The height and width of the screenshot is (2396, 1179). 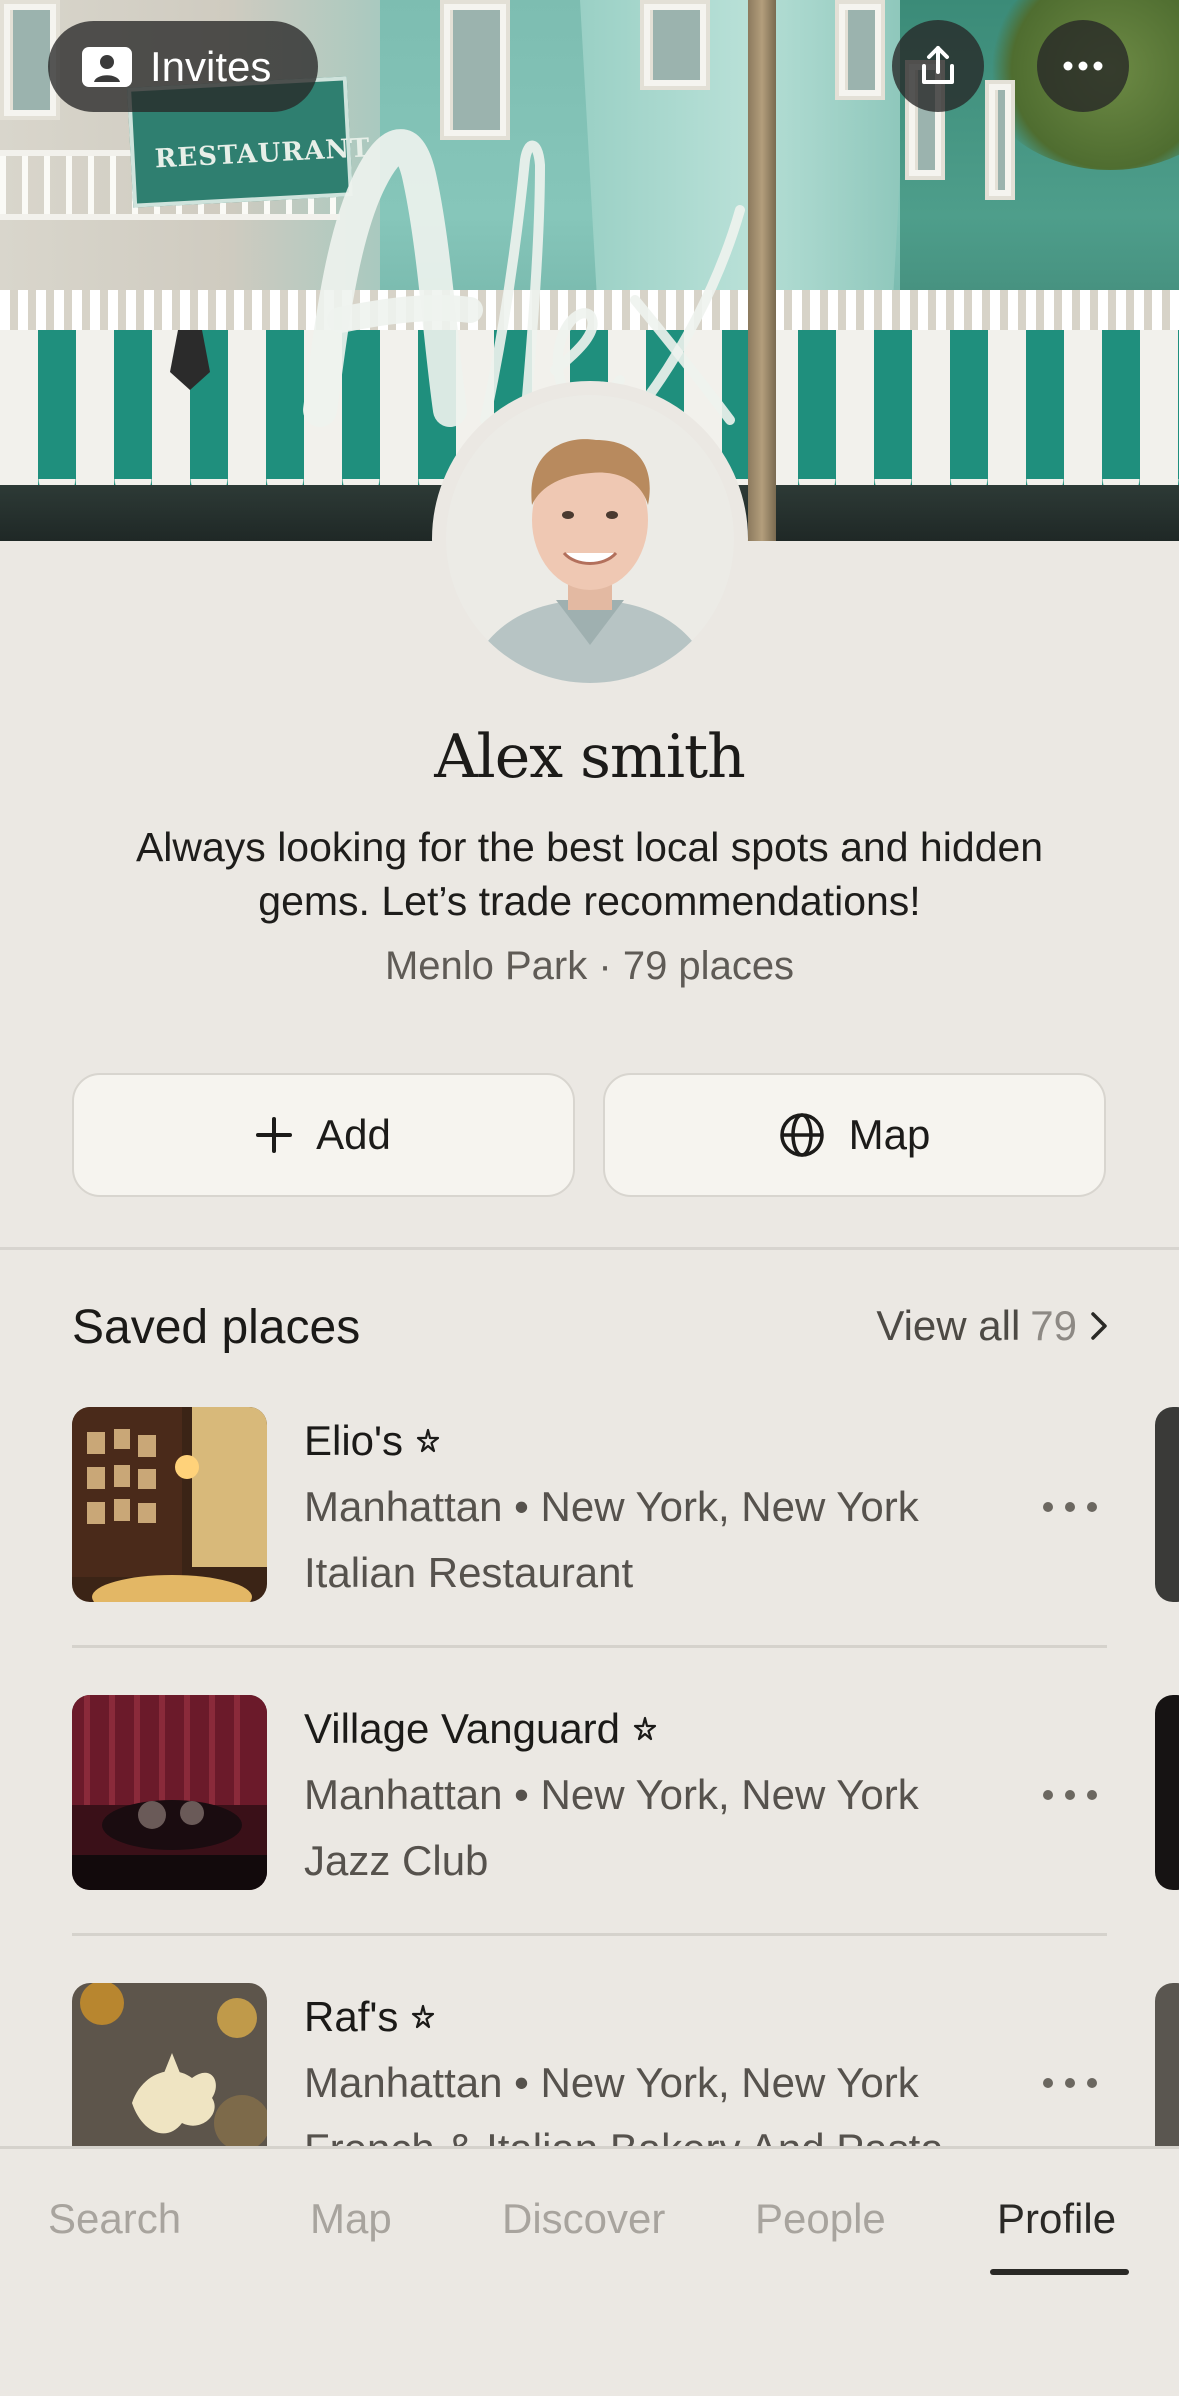 What do you see at coordinates (708, 966) in the screenshot?
I see `profile-places-count: 79 places` at bounding box center [708, 966].